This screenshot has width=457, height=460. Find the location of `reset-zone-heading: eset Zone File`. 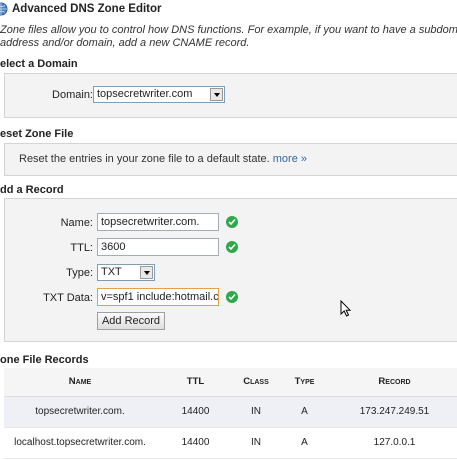

reset-zone-heading: eset Zone File is located at coordinates (37, 134).